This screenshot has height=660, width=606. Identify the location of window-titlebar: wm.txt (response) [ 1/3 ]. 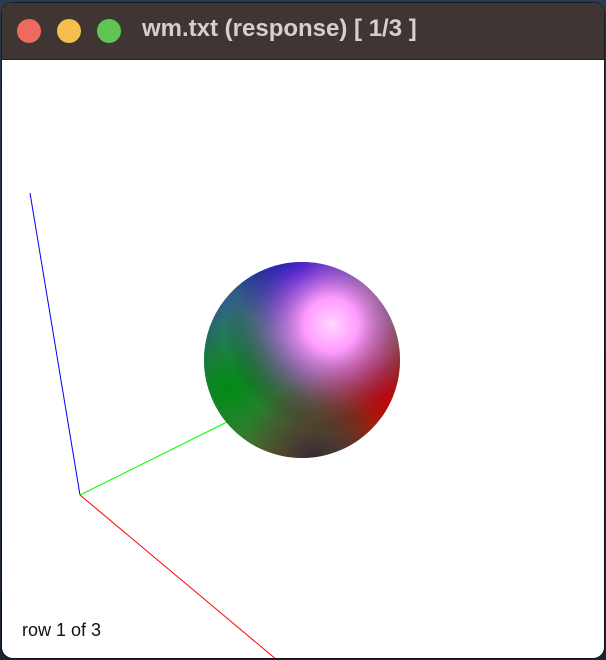
(303, 31).